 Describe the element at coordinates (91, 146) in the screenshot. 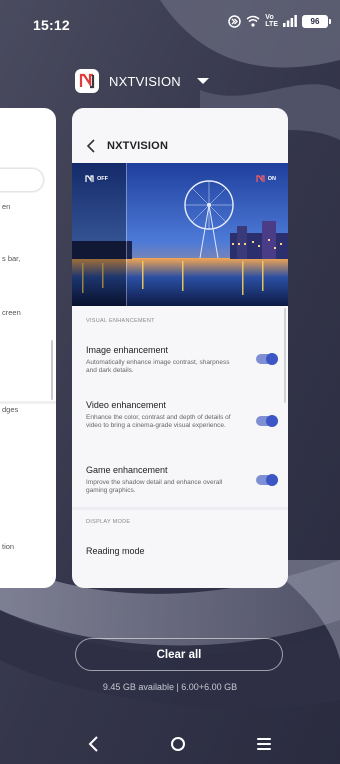

I see `back-arrow-icon` at that location.